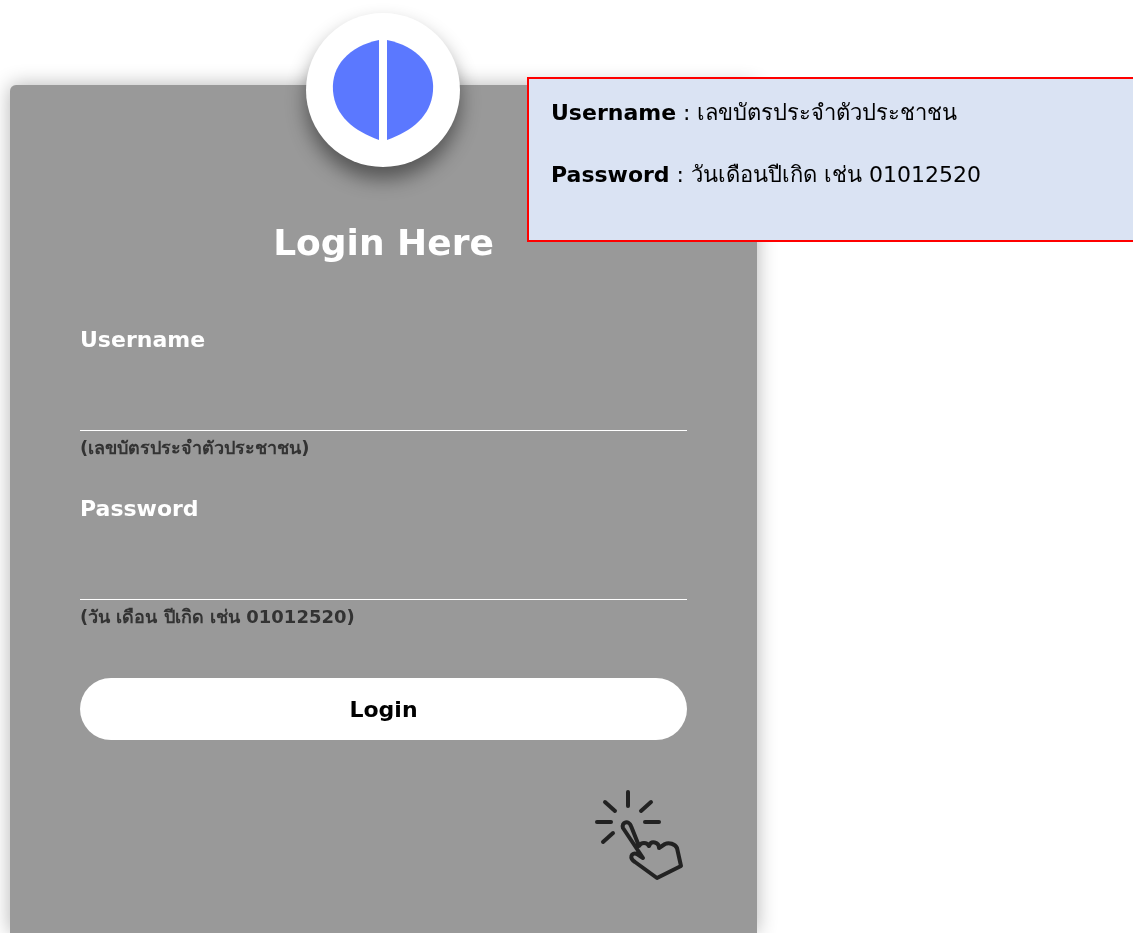 This screenshot has height=933, width=1133. I want to click on login-title: Login Here, so click(383, 243).